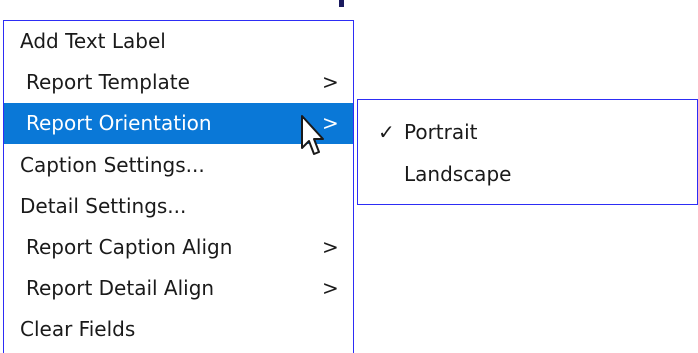  I want to click on menu-item-label: Report Orientation, so click(119, 123).